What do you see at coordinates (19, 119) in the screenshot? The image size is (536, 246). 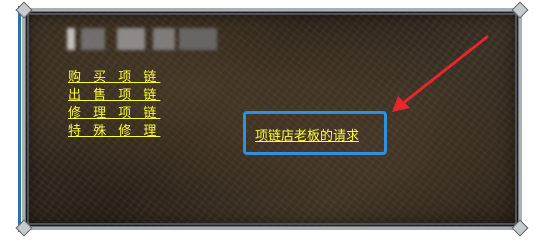 I see `window-edge` at bounding box center [19, 119].